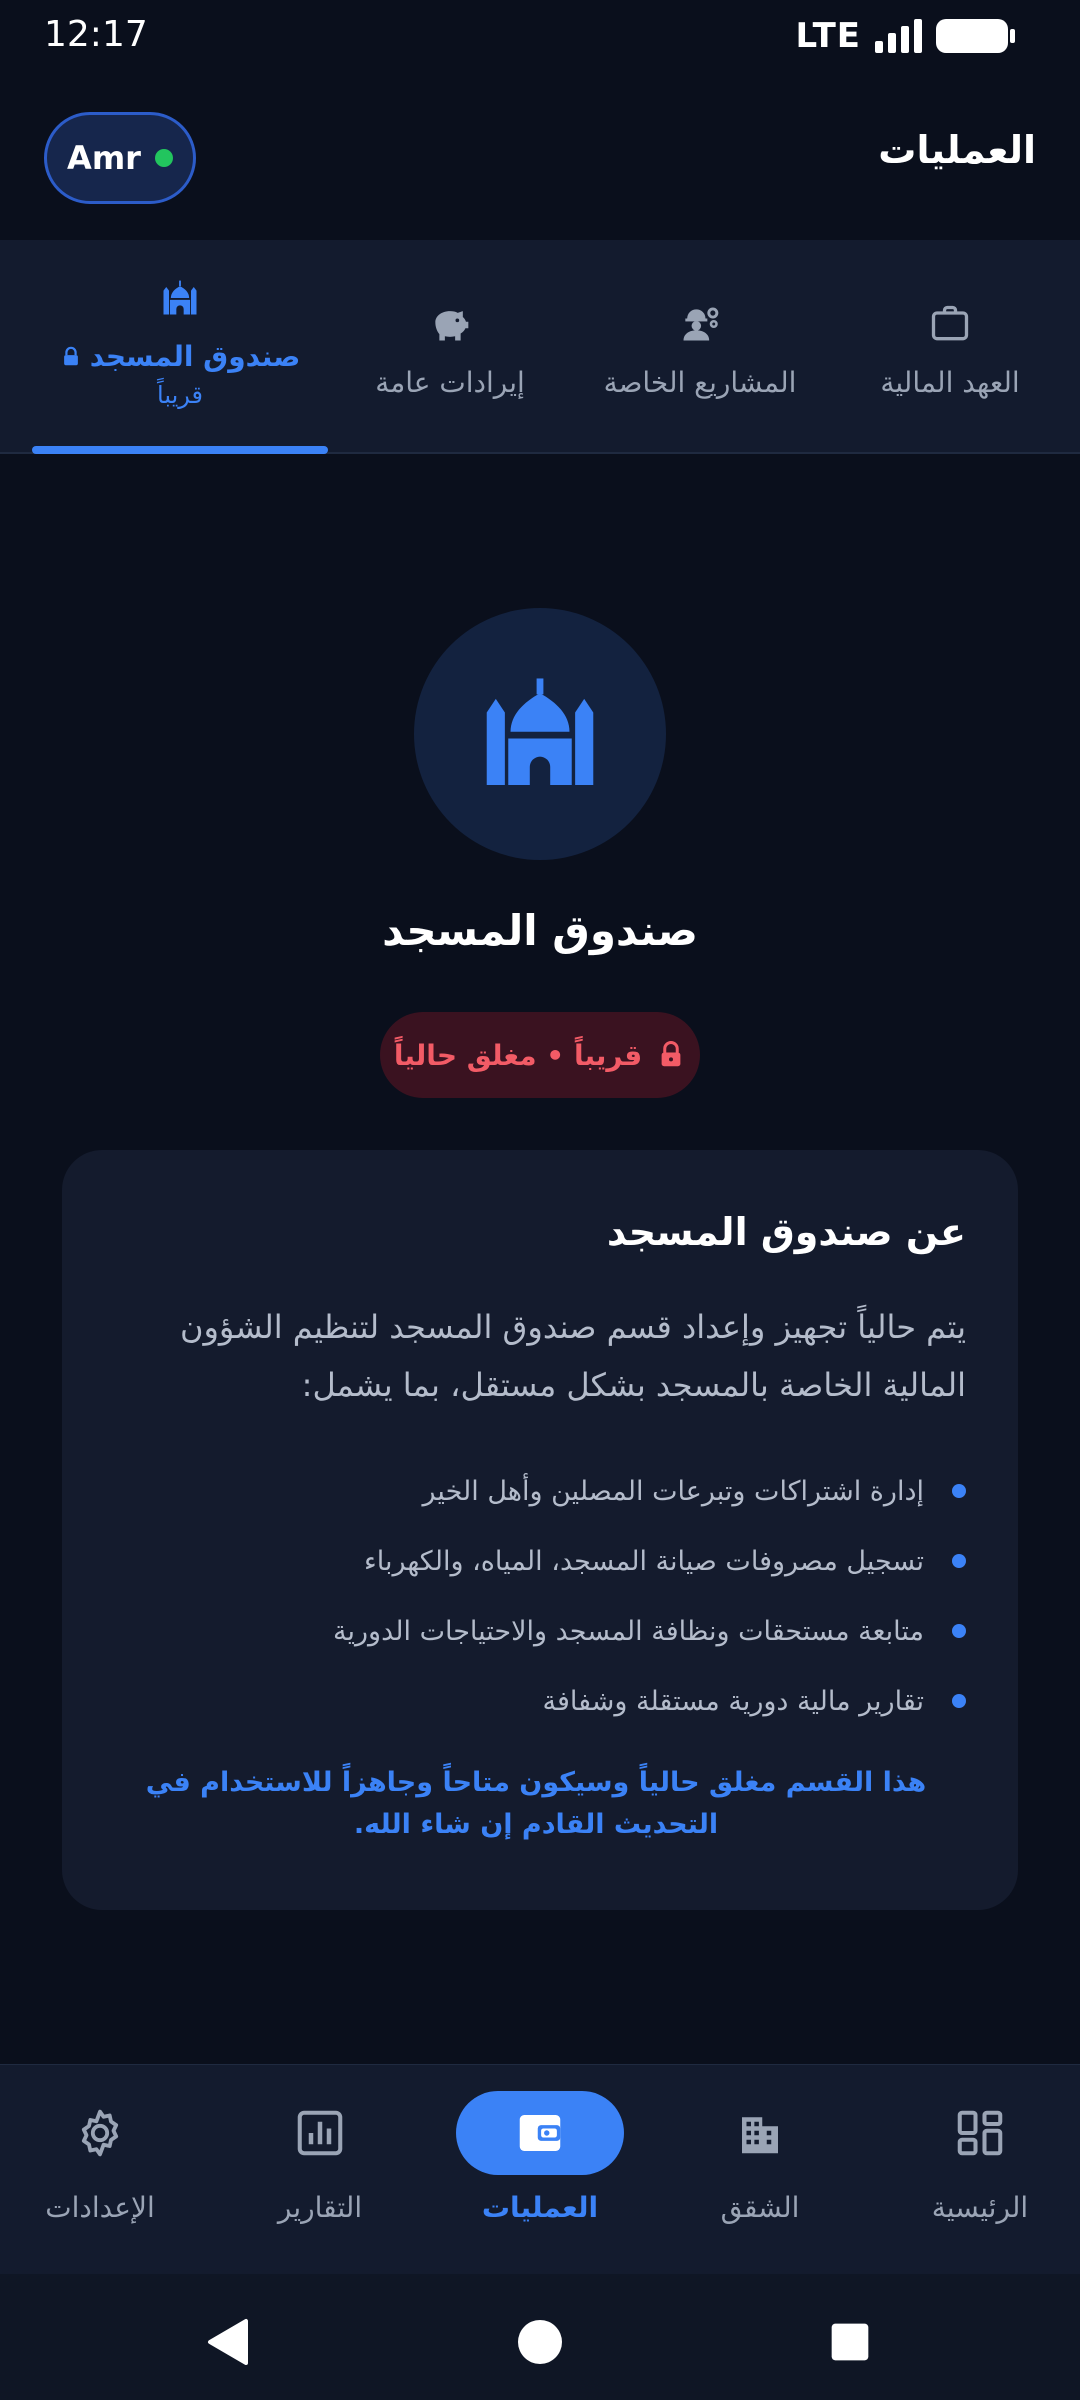 Image resolution: width=1080 pixels, height=2400 pixels. I want to click on tab-label: صندوق المسجد, so click(180, 356).